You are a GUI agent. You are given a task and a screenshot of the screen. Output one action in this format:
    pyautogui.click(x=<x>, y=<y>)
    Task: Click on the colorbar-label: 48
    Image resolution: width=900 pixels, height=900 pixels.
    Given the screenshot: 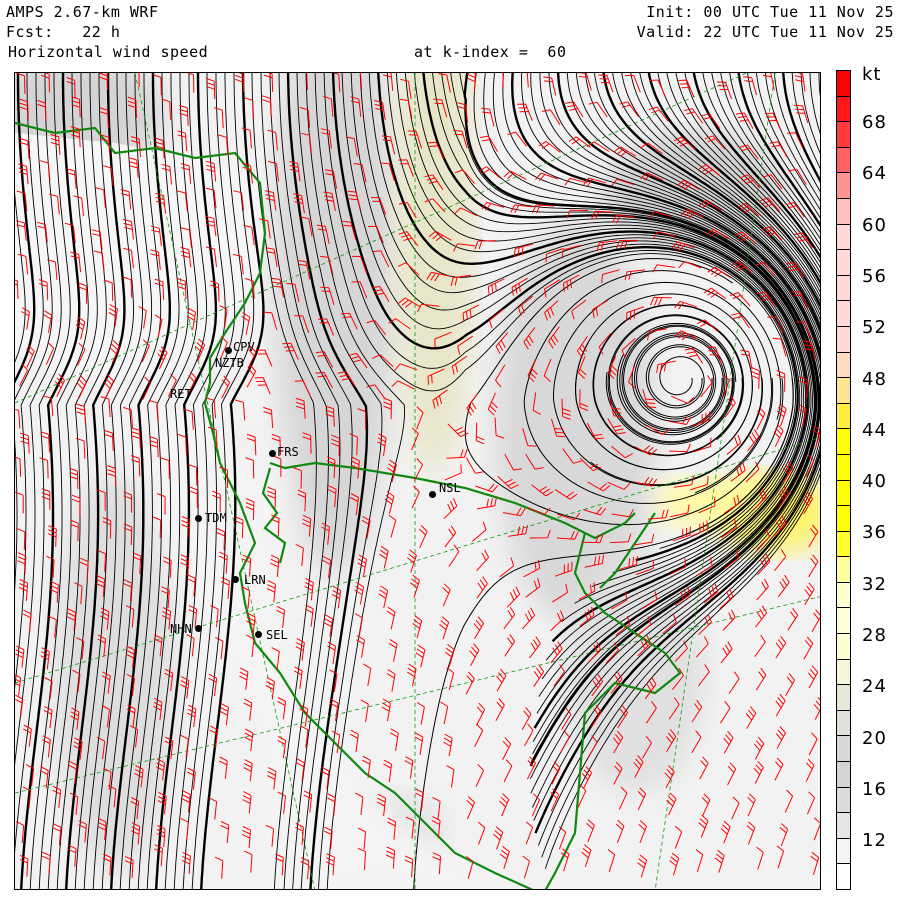 What is the action you would take?
    pyautogui.click(x=874, y=379)
    